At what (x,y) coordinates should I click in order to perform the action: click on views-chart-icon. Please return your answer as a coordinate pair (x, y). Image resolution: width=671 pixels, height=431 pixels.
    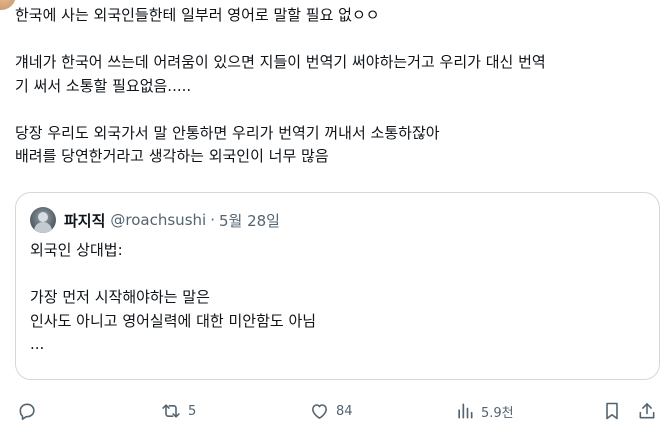
    Looking at the image, I should click on (465, 411).